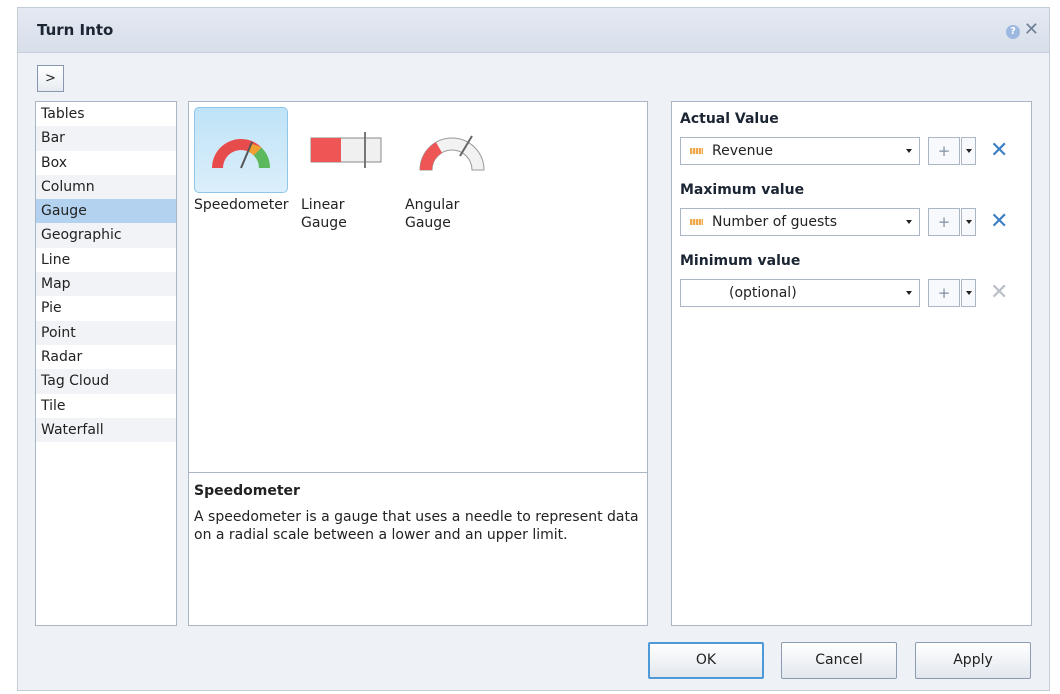 This screenshot has width=1060, height=694. I want to click on viz-angular-gauge-tile, so click(452, 150).